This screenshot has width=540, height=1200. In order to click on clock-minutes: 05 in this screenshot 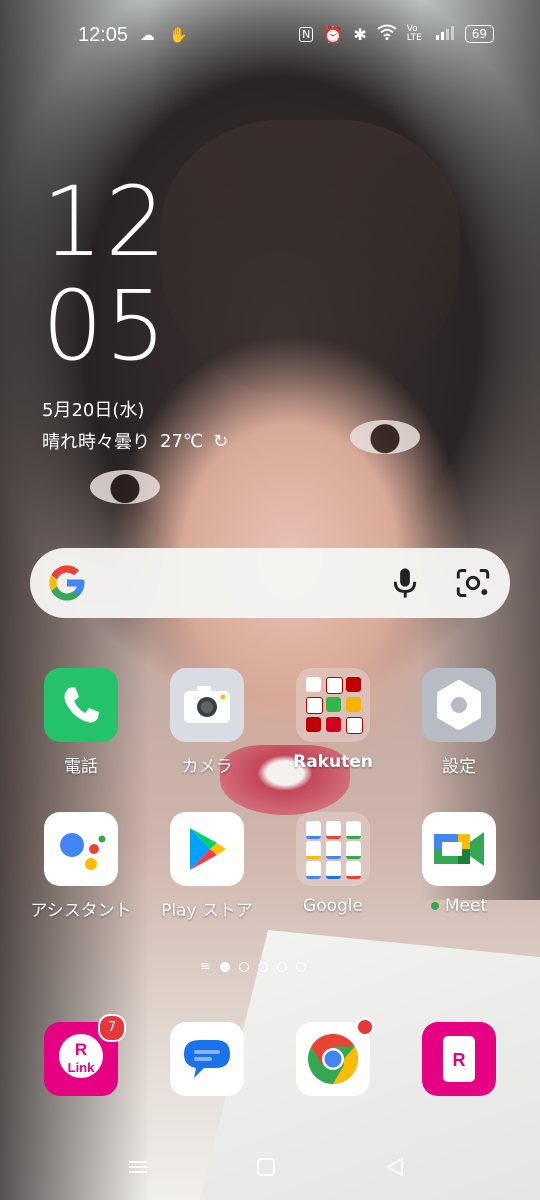, I will do `click(105, 326)`.